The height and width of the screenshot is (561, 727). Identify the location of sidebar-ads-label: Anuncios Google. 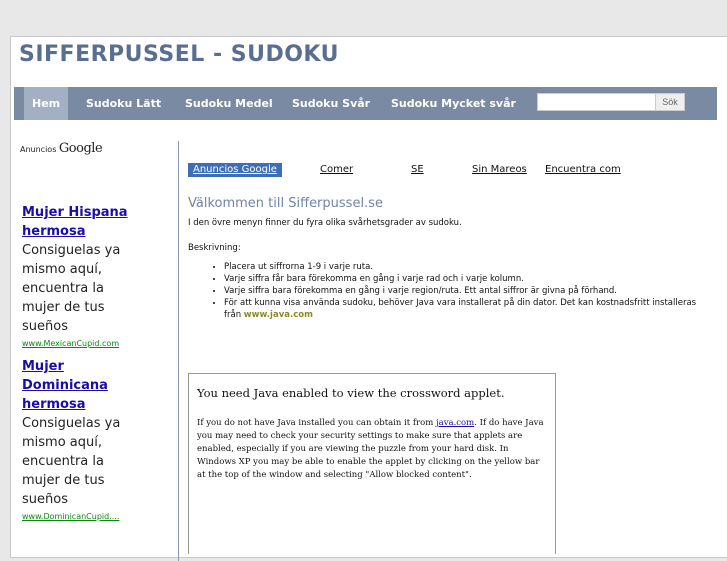
(61, 148).